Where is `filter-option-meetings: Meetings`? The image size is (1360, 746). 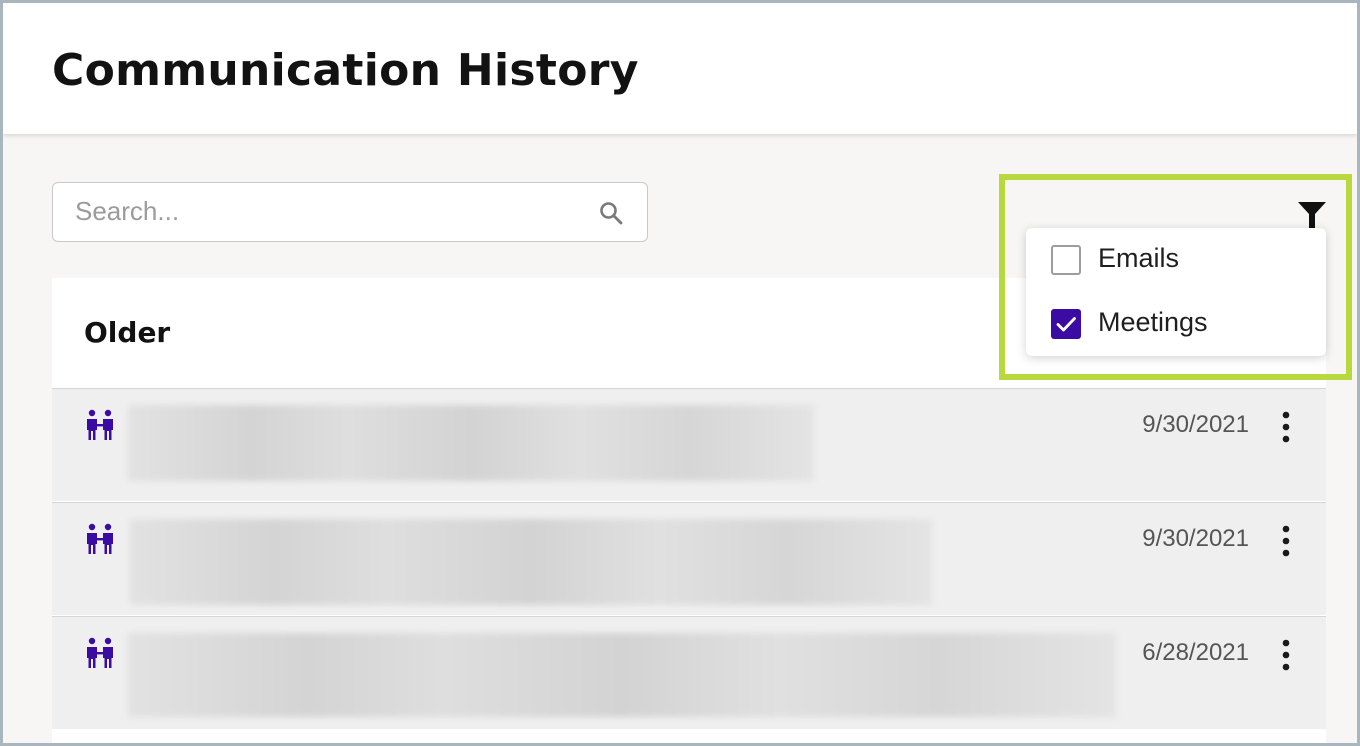 filter-option-meetings: Meetings is located at coordinates (1176, 324).